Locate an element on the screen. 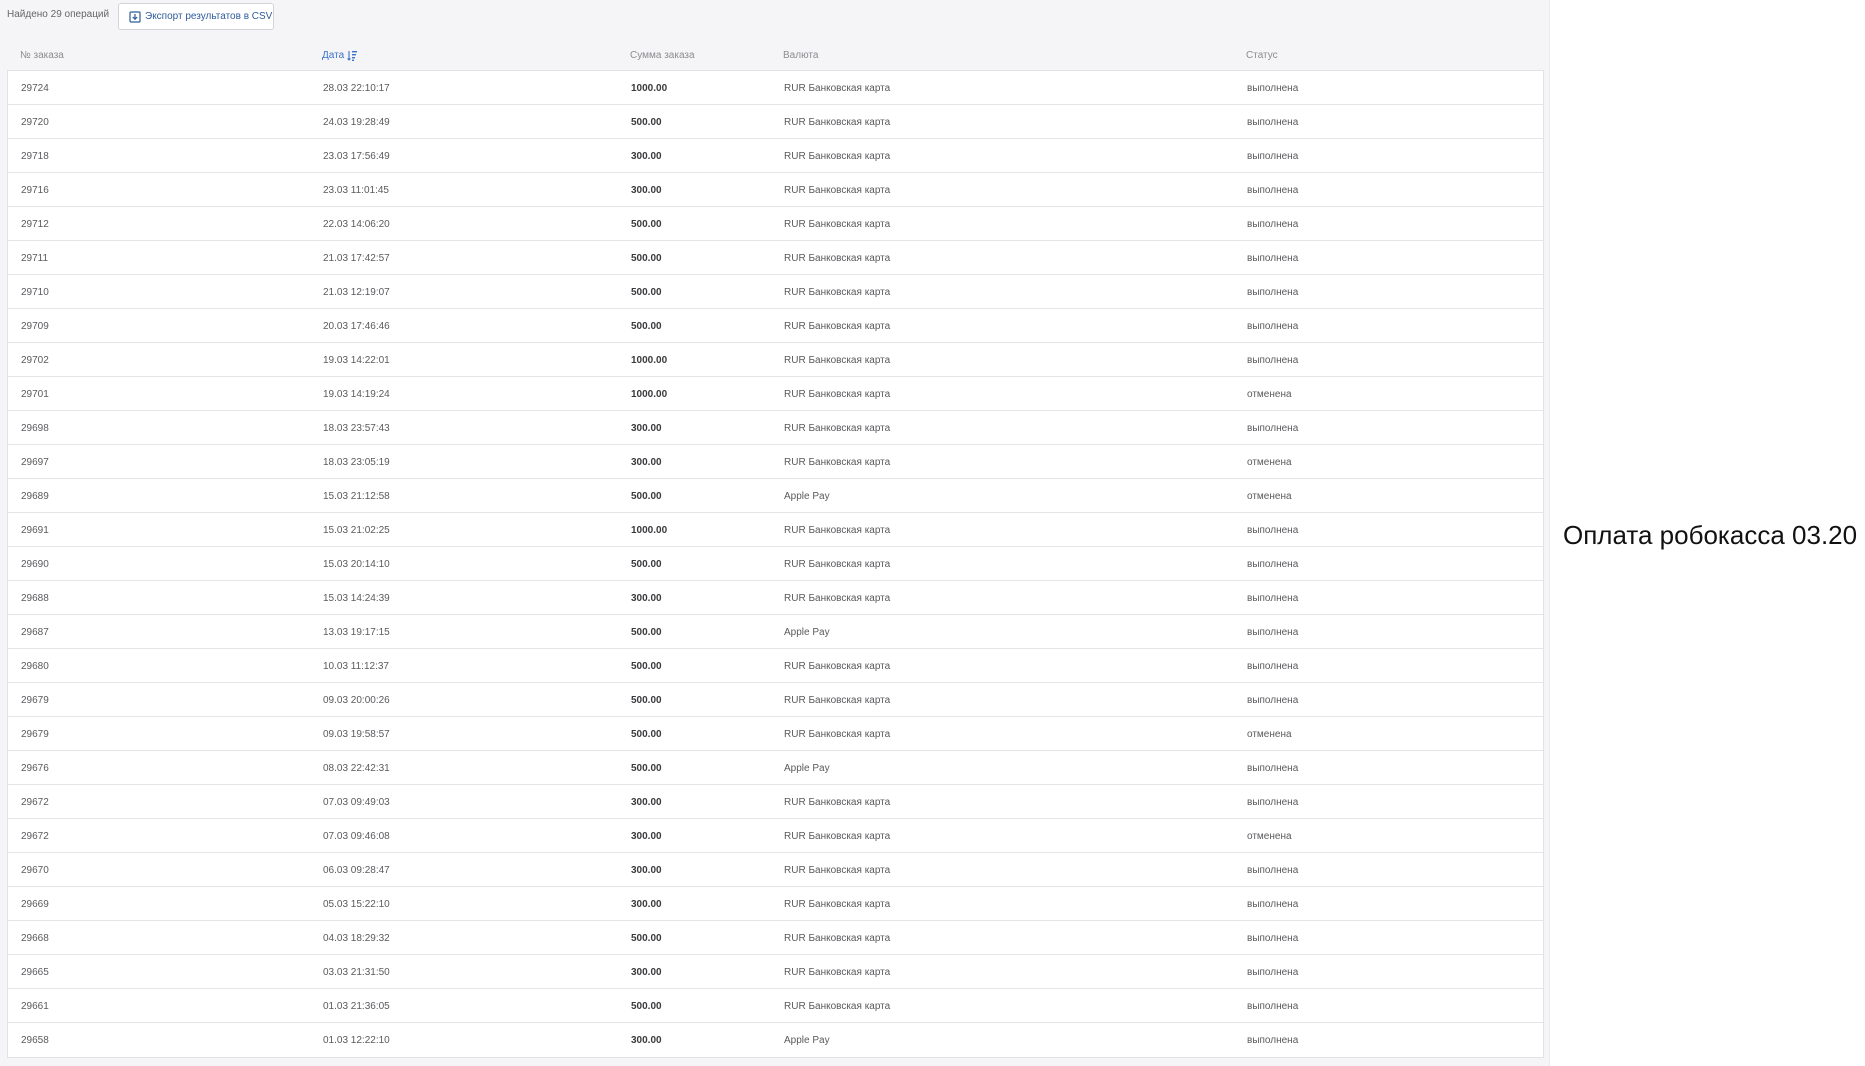 The width and height of the screenshot is (1865, 1066). column-header-date: Дата is located at coordinates (340, 55).